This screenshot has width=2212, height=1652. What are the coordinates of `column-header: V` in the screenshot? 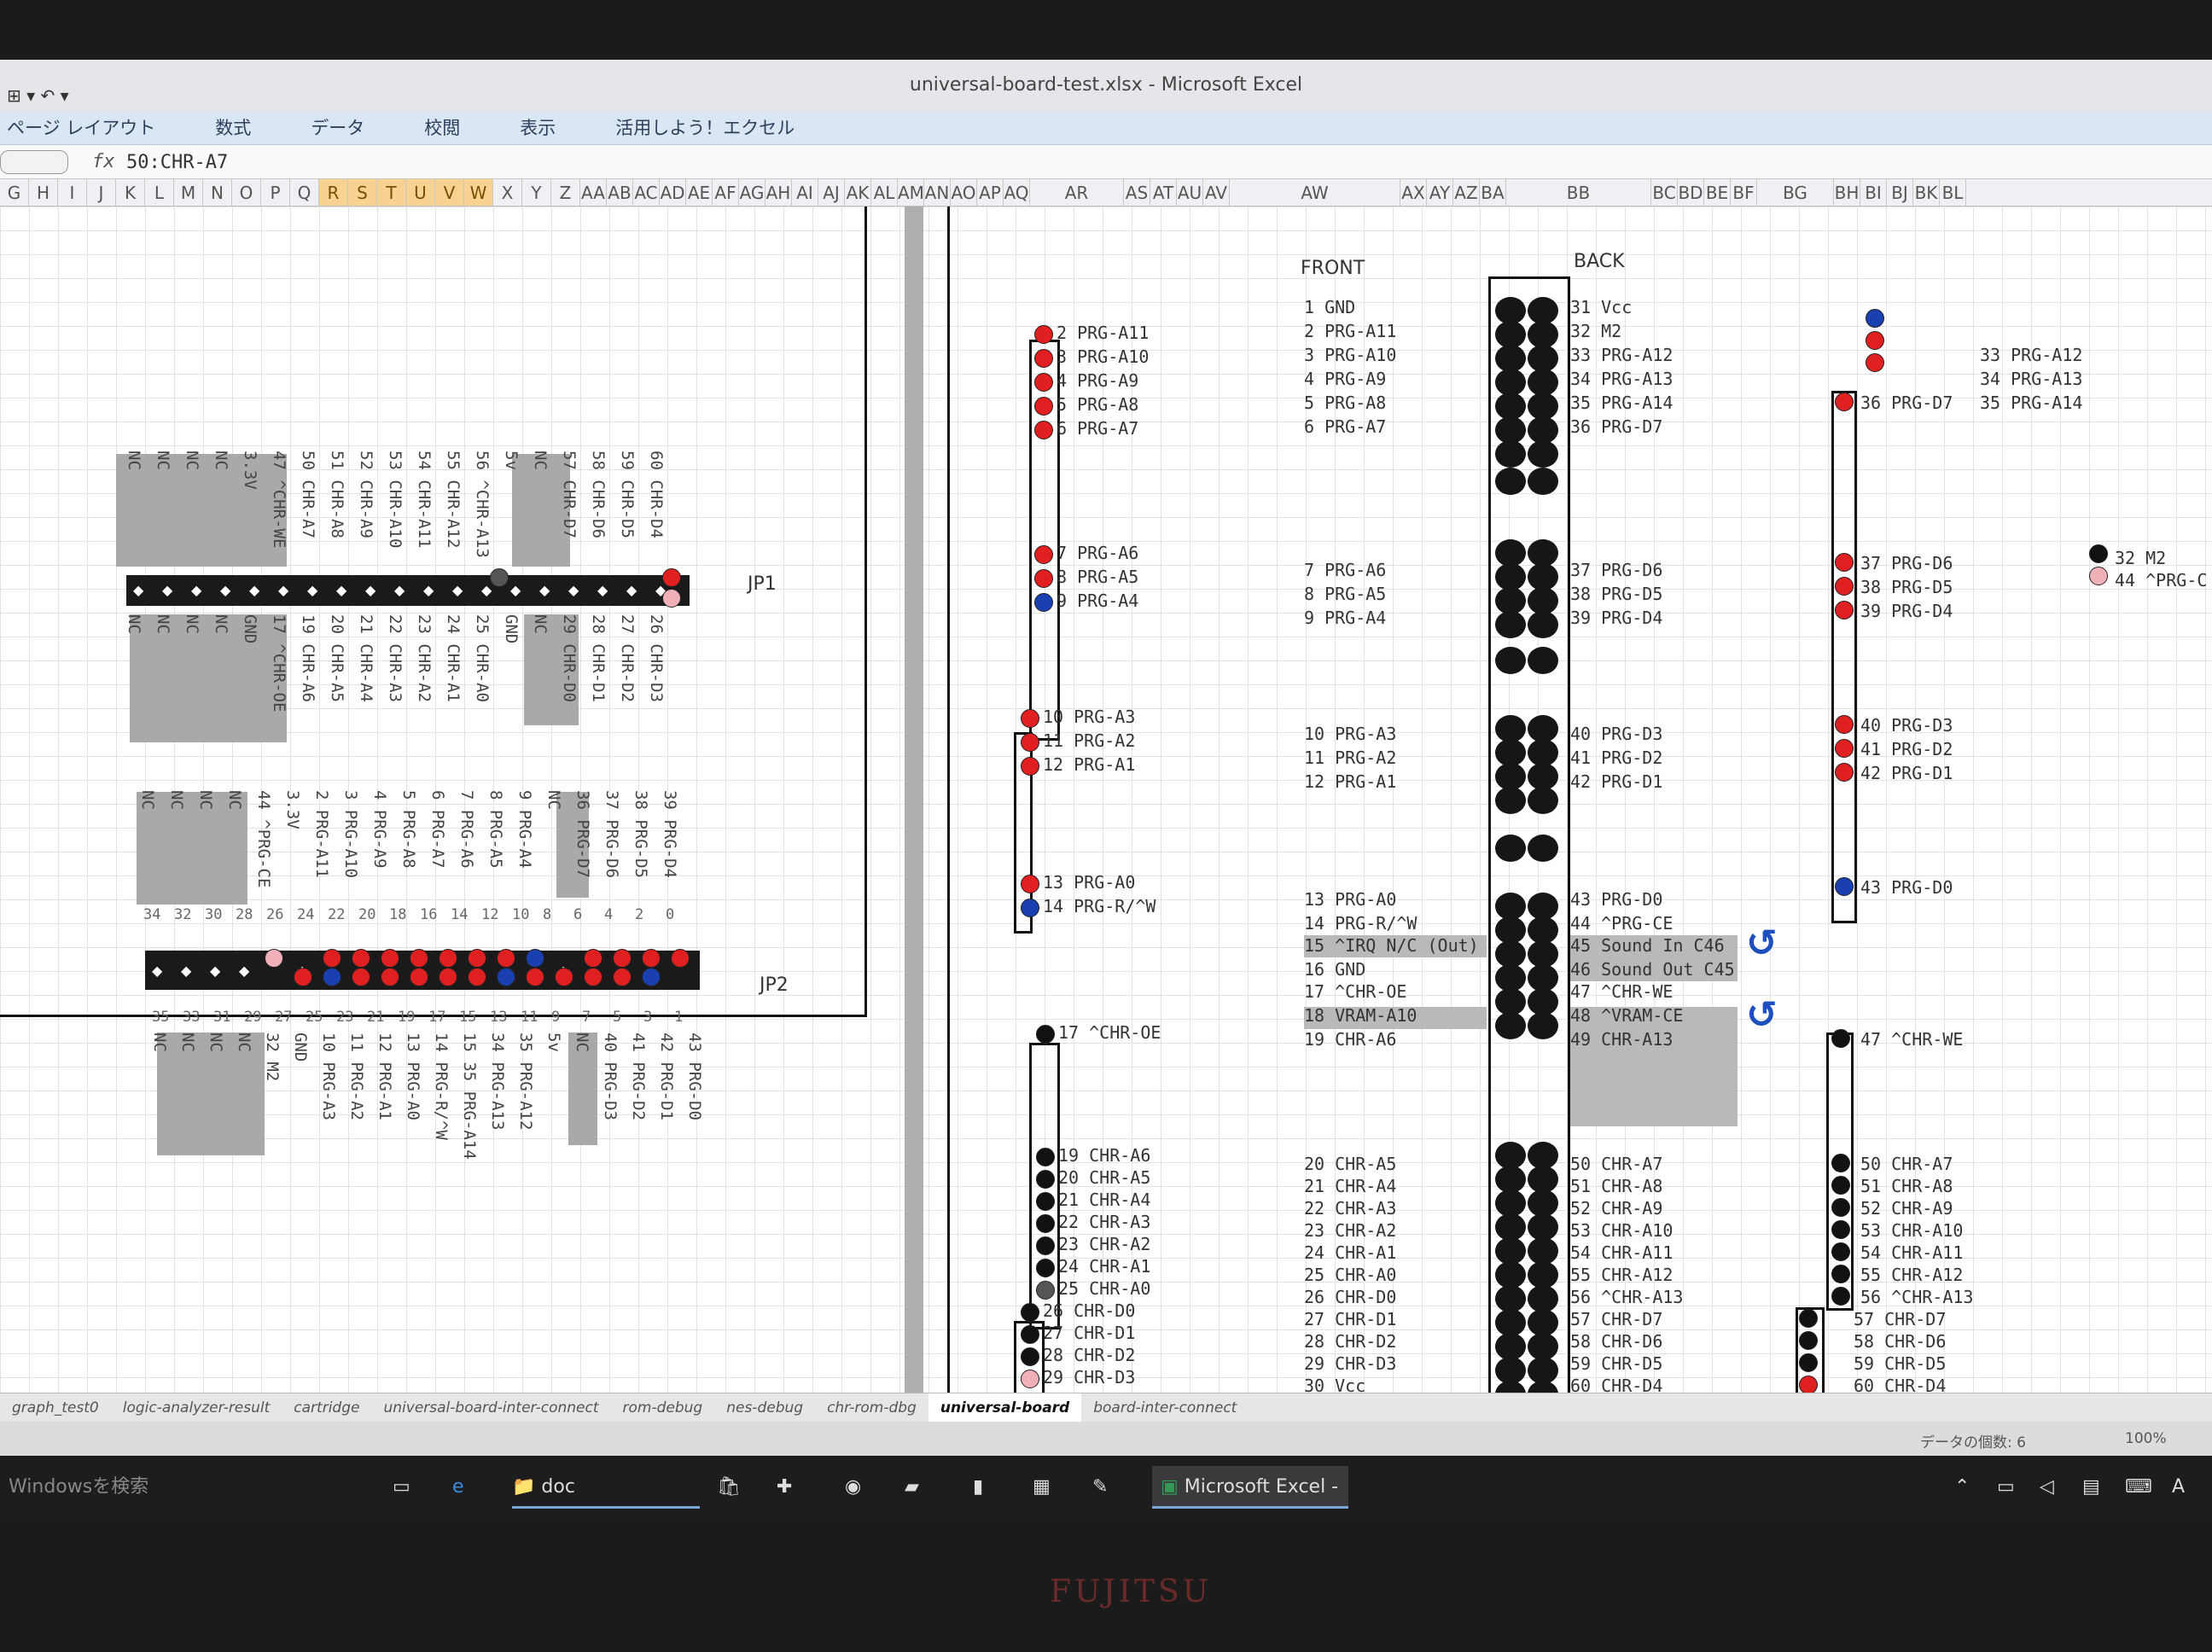 It's located at (449, 192).